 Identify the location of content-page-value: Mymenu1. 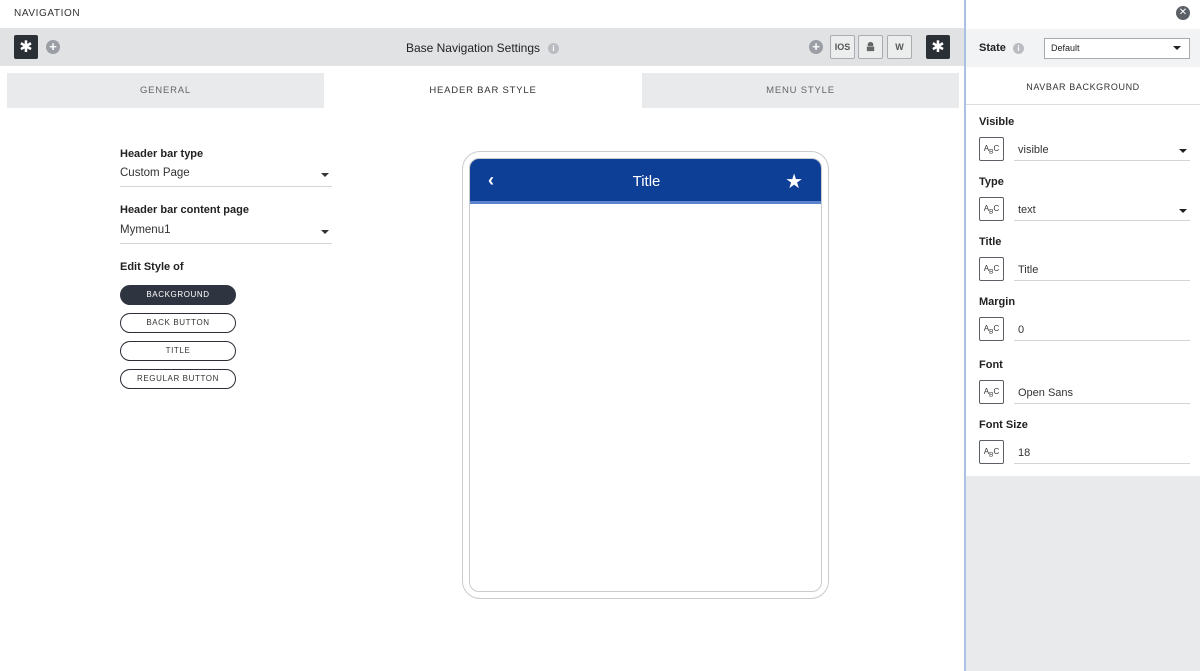
(145, 230).